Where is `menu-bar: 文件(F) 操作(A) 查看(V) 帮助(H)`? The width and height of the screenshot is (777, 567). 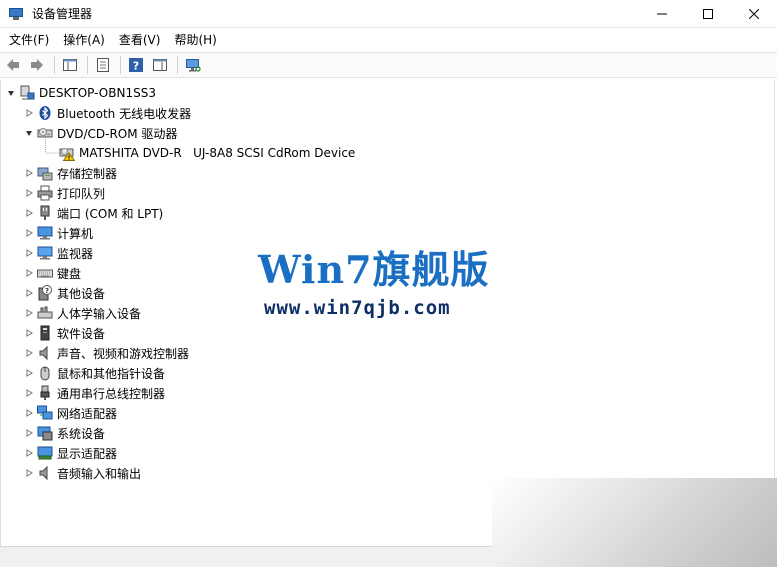 menu-bar: 文件(F) 操作(A) 查看(V) 帮助(H) is located at coordinates (388, 40).